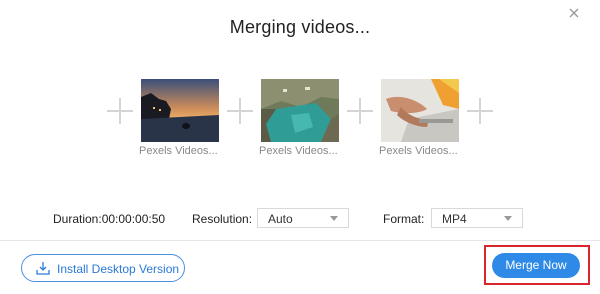 This screenshot has height=294, width=600. Describe the element at coordinates (109, 219) in the screenshot. I see `duration-label: Duration:00:00:00:50` at that location.